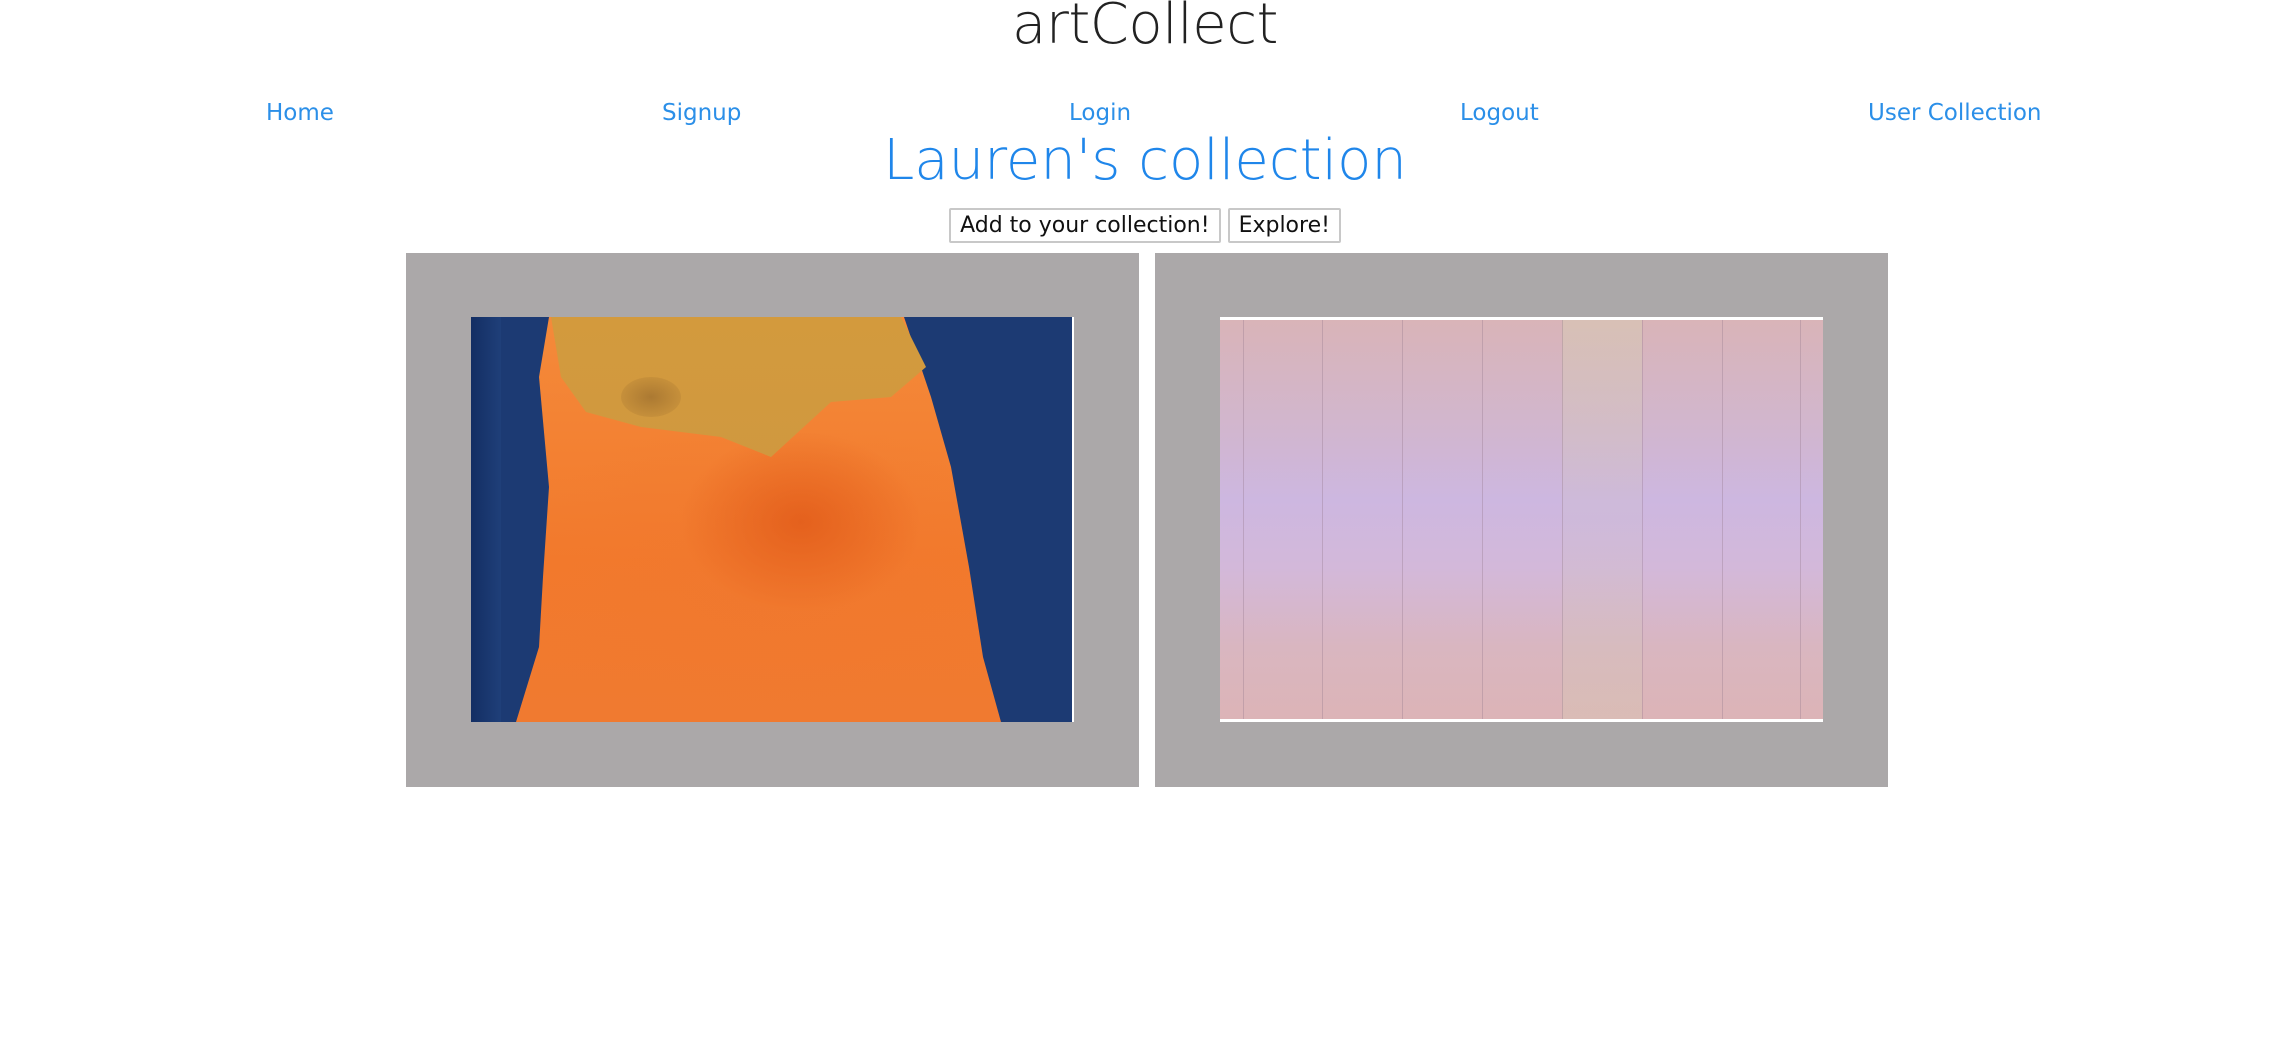 The width and height of the screenshot is (2290, 1050). What do you see at coordinates (1499, 113) in the screenshot?
I see `nav-link-logout: Logout` at bounding box center [1499, 113].